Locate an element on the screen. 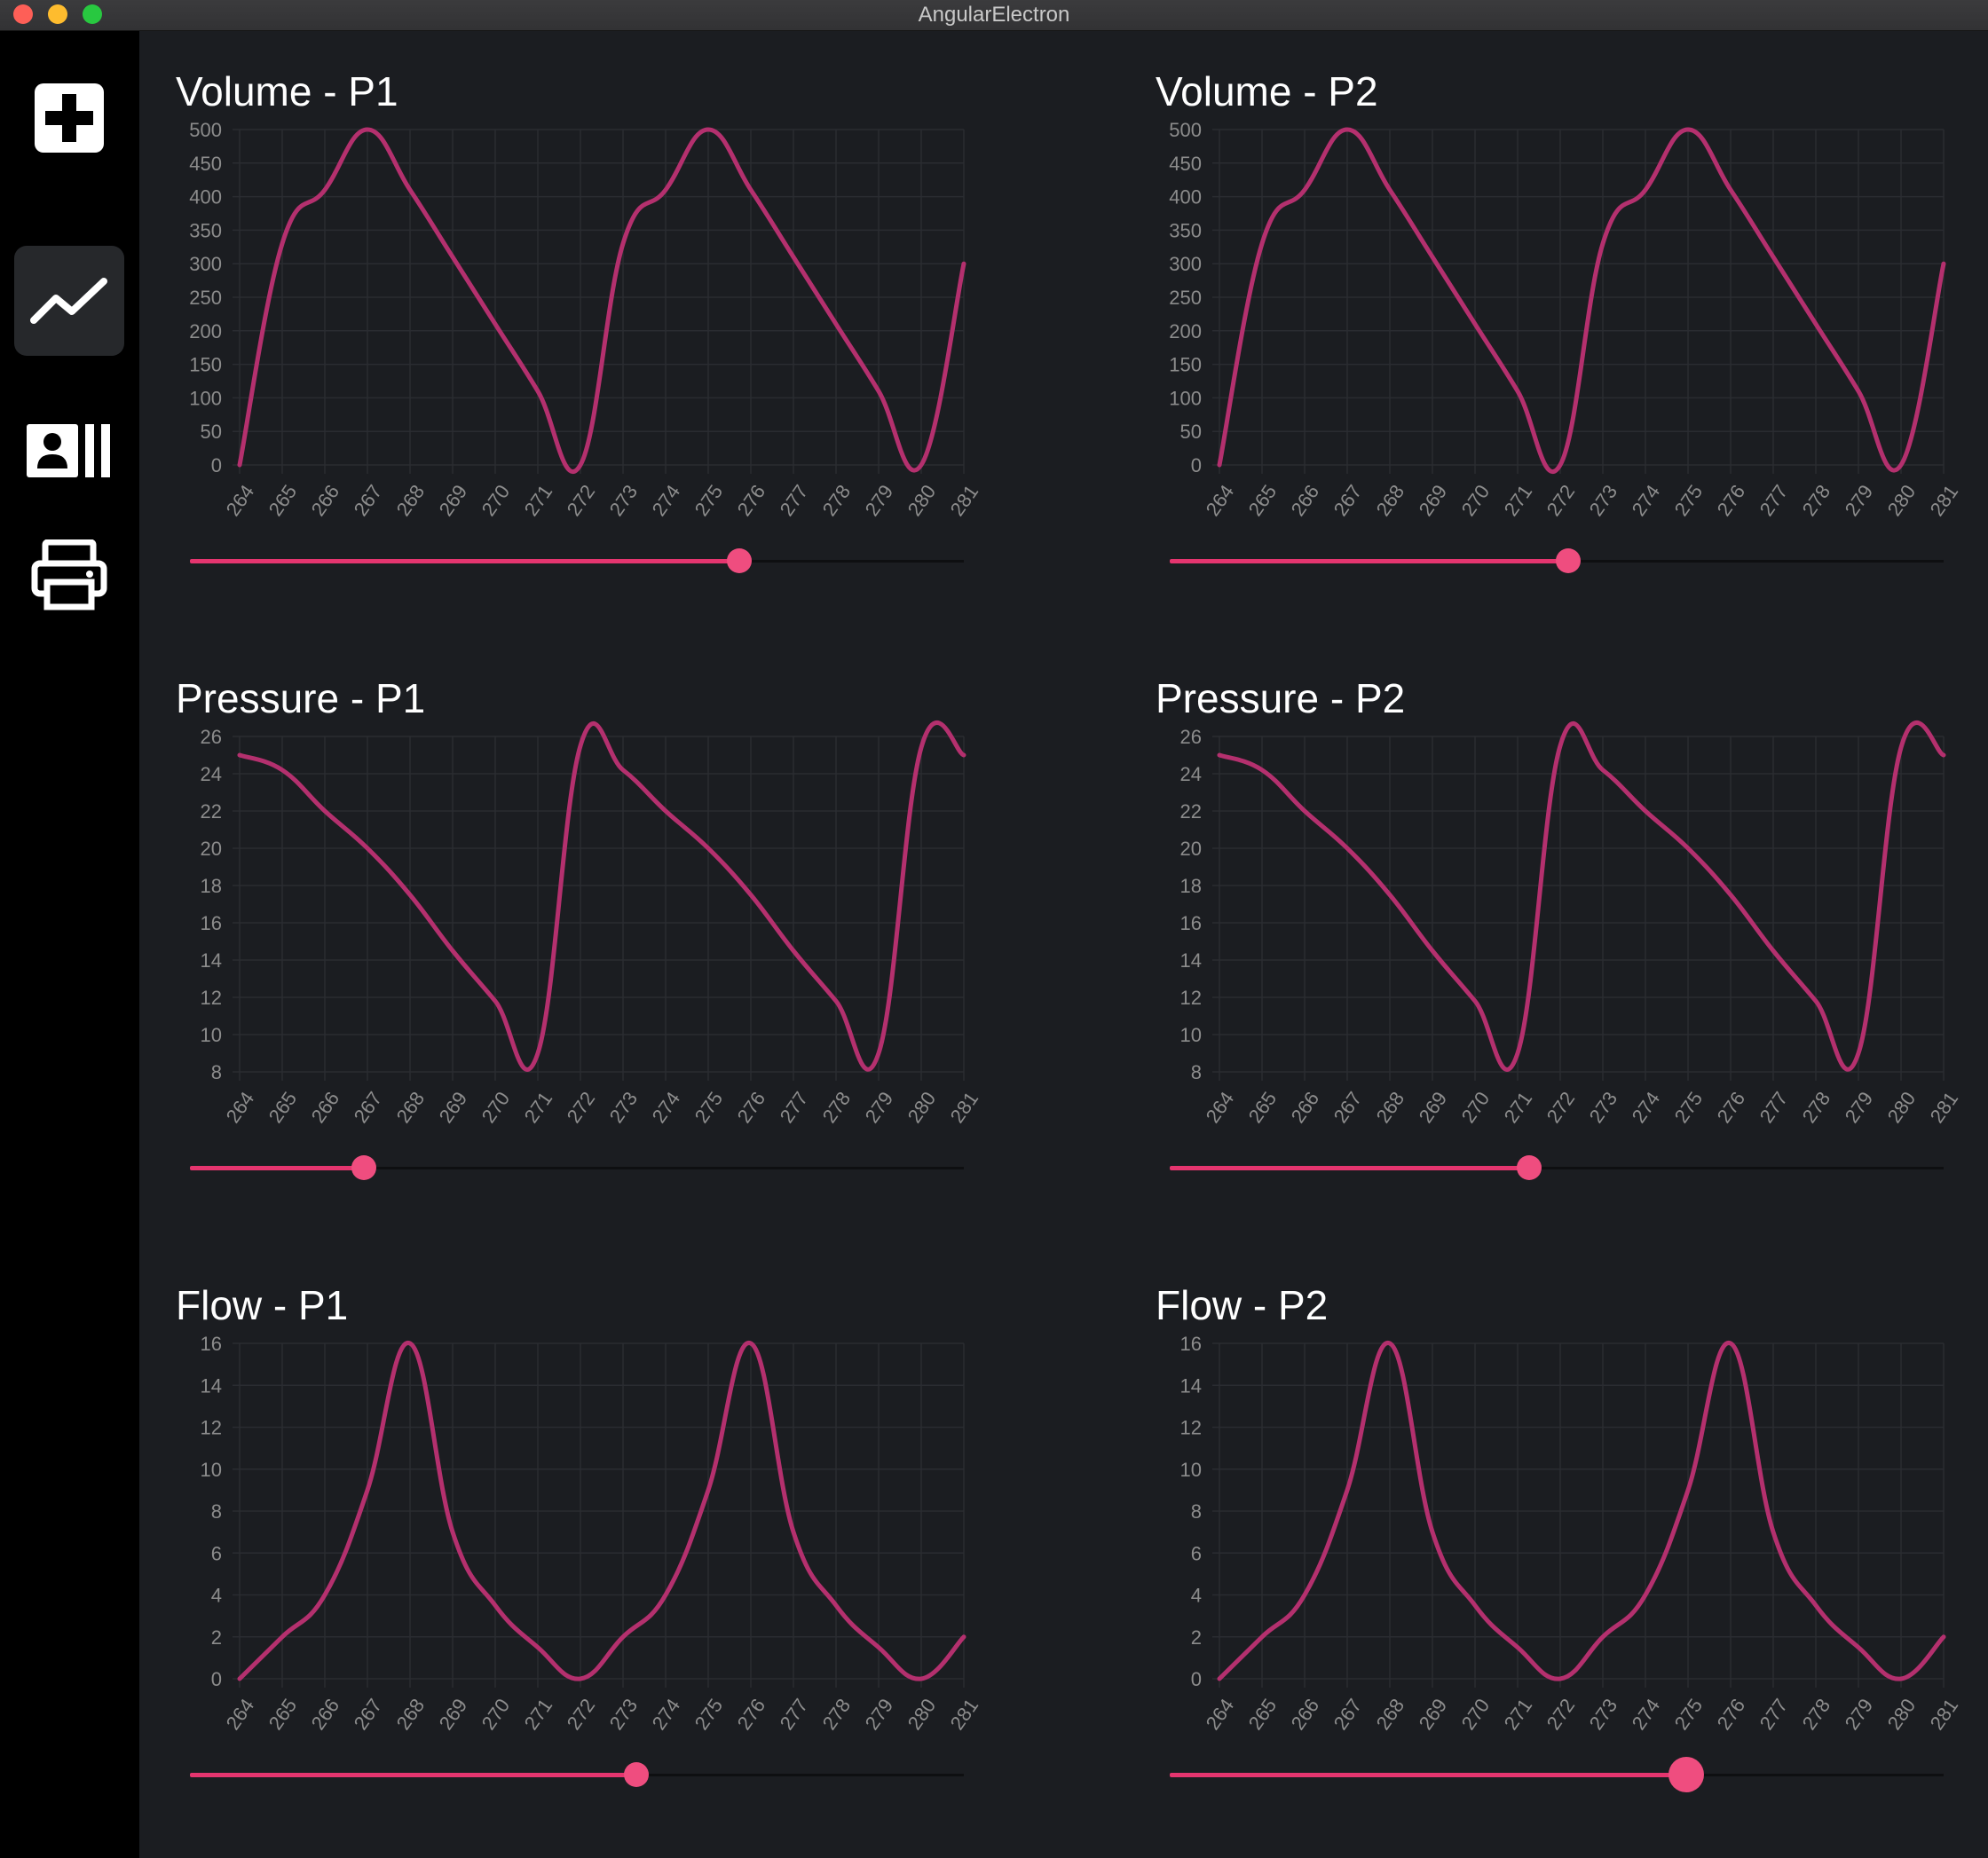 This screenshot has width=1988, height=1858. x-tick-label: 273 is located at coordinates (624, 1107).